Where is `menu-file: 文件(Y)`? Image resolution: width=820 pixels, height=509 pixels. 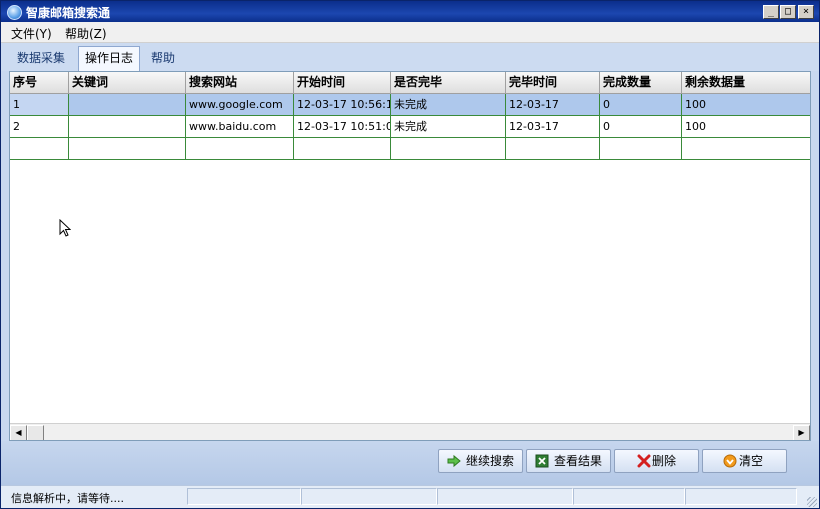 menu-file: 文件(Y) is located at coordinates (31, 33).